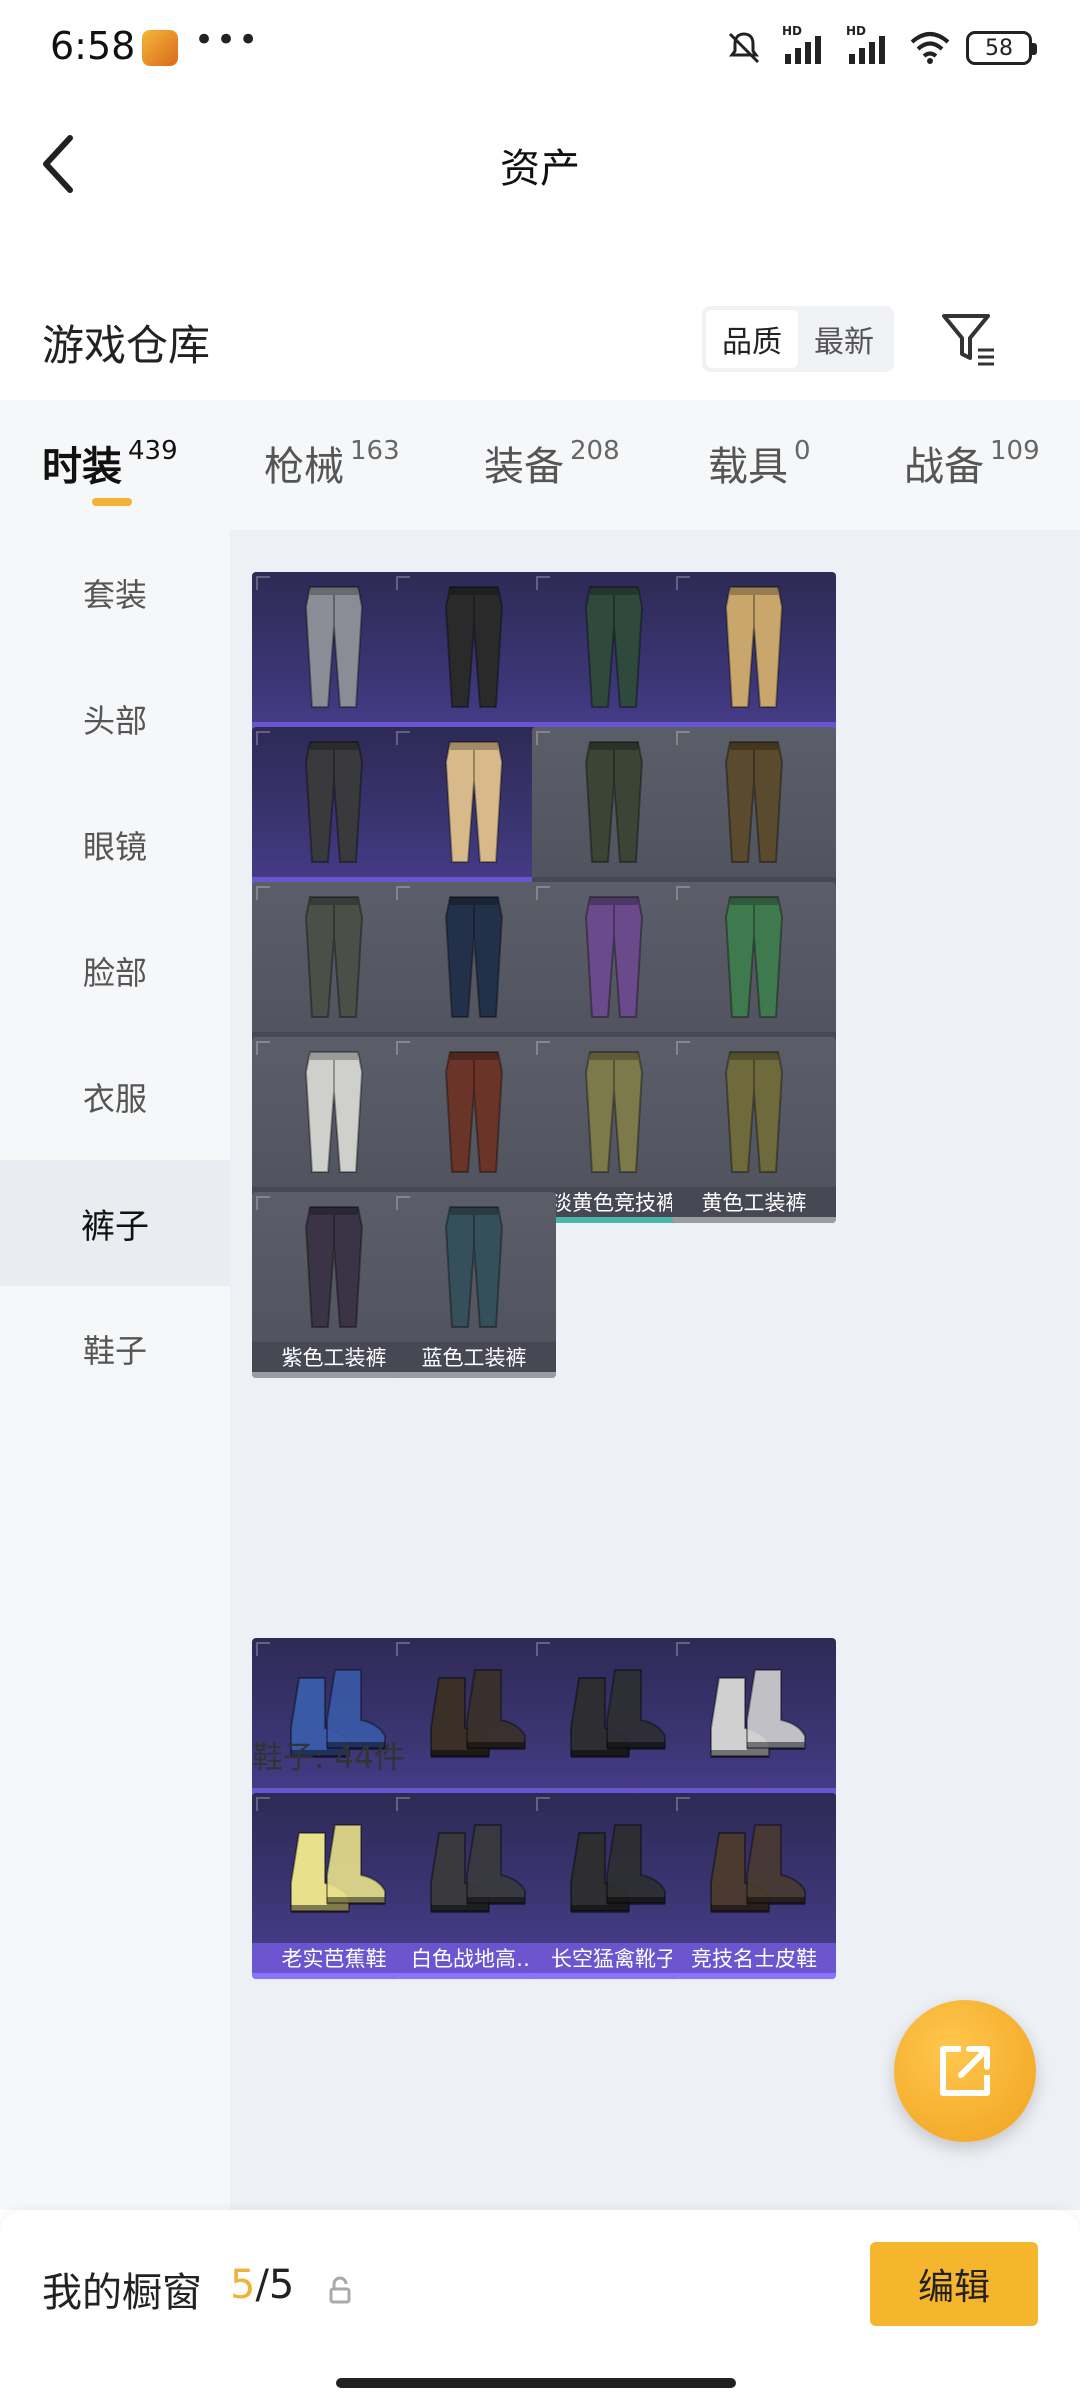 The width and height of the screenshot is (1080, 2400). What do you see at coordinates (115, 719) in the screenshot?
I see `sidebar-item-head: 头部` at bounding box center [115, 719].